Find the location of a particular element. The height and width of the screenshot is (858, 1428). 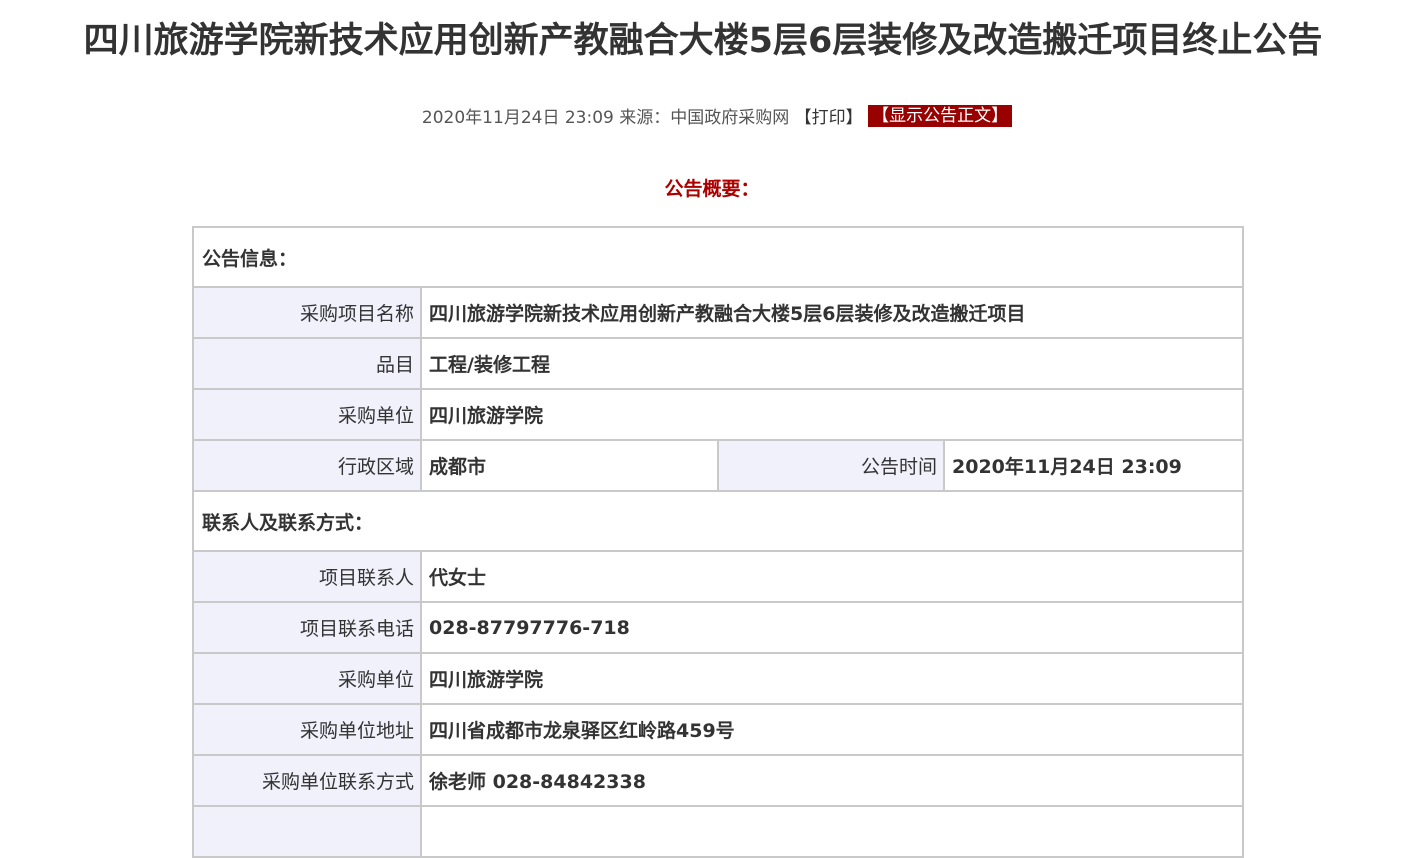

project-contact-label: 项目联系人 is located at coordinates (307, 576).